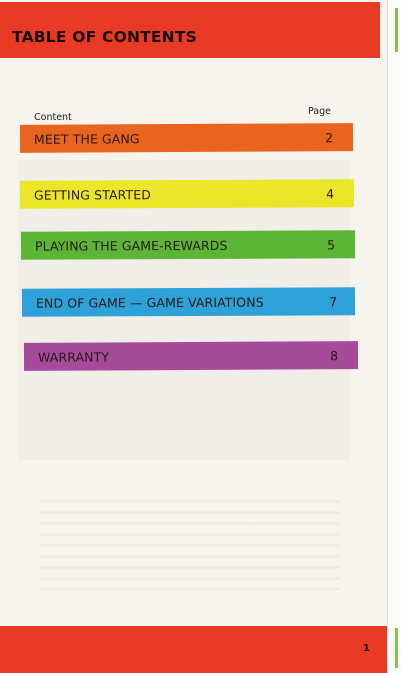 This screenshot has height=673, width=401. I want to click on toc-entry-getting-started: GETTING STARTED 4, so click(187, 194).